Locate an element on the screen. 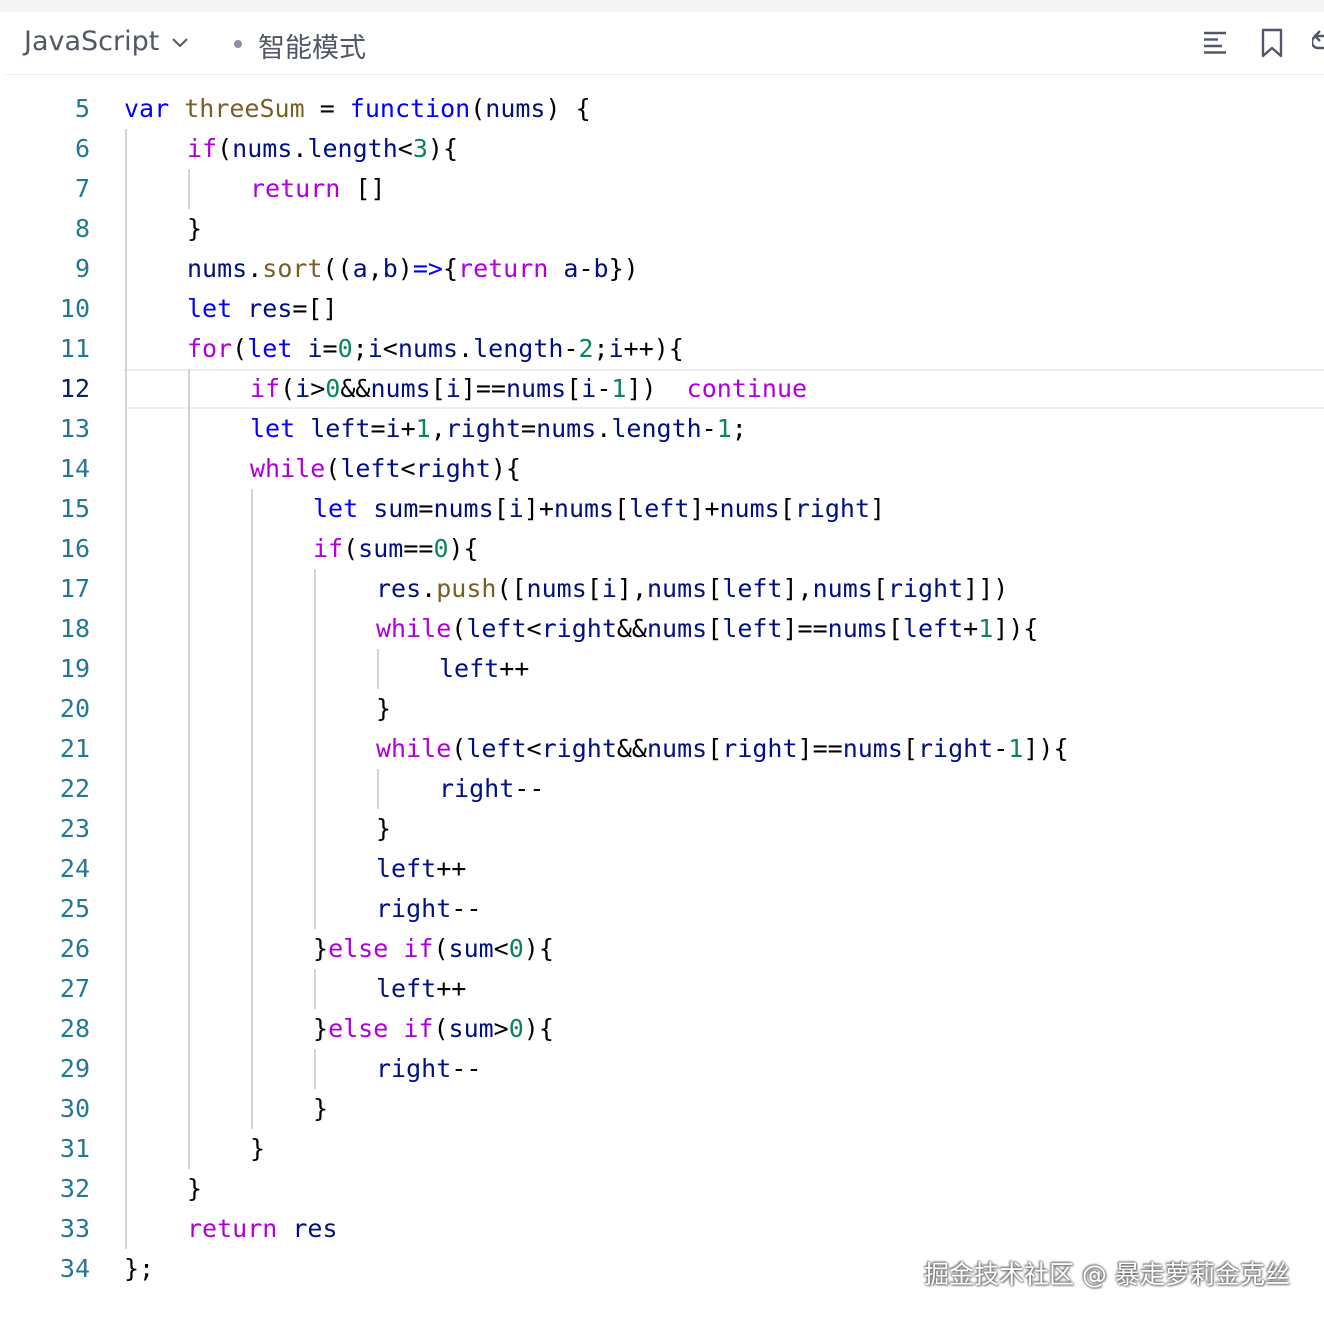 The width and height of the screenshot is (1324, 1320). code-token: }) is located at coordinates (623, 268).